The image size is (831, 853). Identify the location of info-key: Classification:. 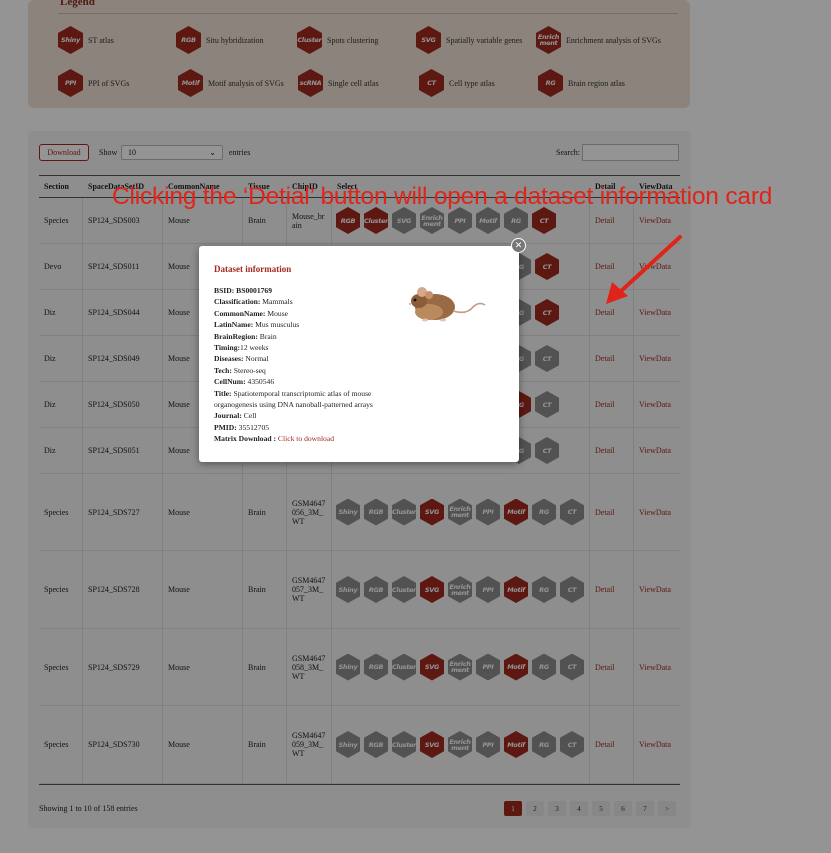
(237, 302).